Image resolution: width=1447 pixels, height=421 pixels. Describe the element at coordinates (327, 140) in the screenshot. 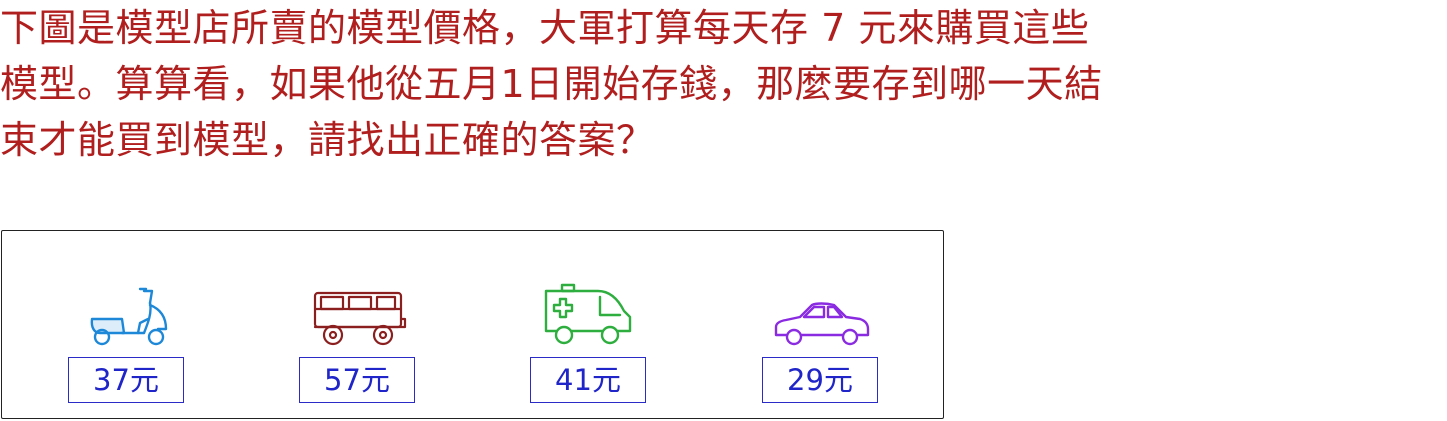

I see `question-line-3: 束才能買到模型，請找出正確的答案？` at that location.